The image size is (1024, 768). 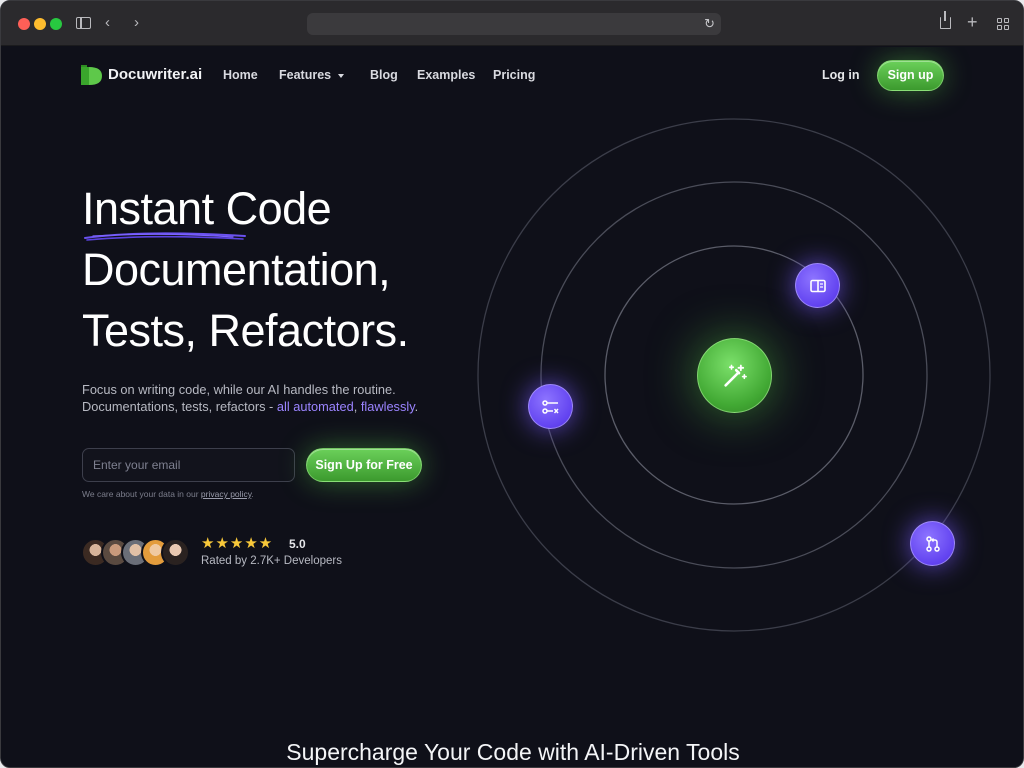 What do you see at coordinates (446, 75) in the screenshot?
I see `nav-examples: Examples` at bounding box center [446, 75].